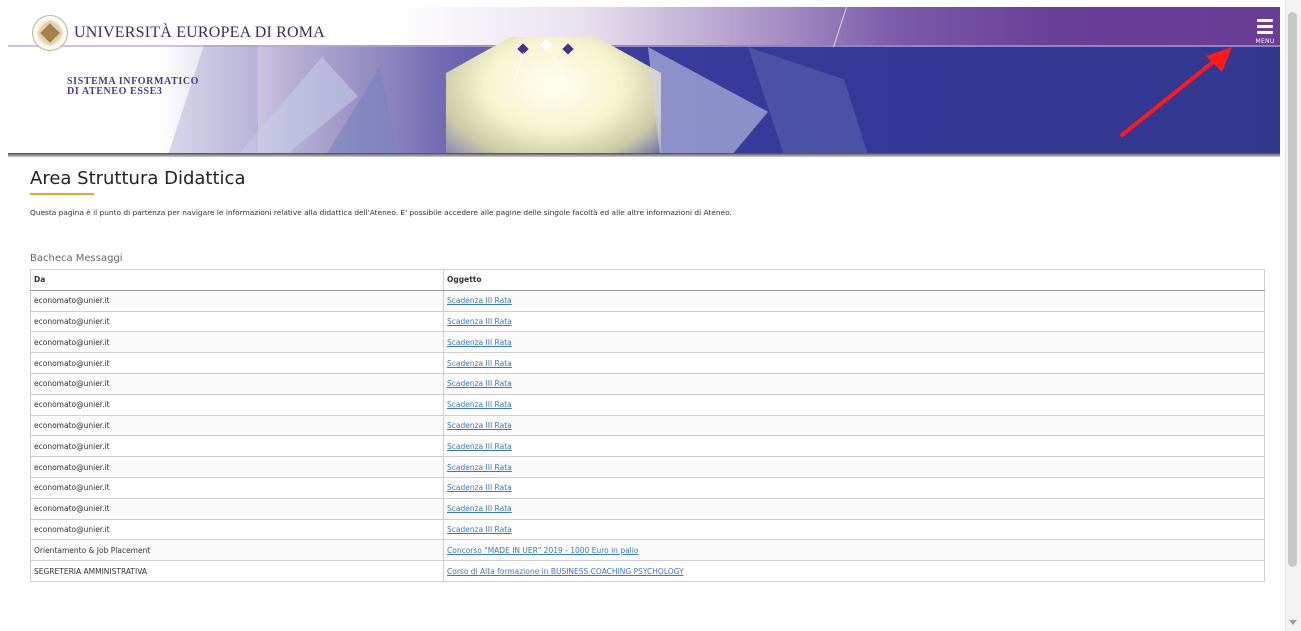 This screenshot has width=1301, height=631. I want to click on university-logo: UNIVERSITÀ EUROPEA DI ROMA, so click(178, 33).